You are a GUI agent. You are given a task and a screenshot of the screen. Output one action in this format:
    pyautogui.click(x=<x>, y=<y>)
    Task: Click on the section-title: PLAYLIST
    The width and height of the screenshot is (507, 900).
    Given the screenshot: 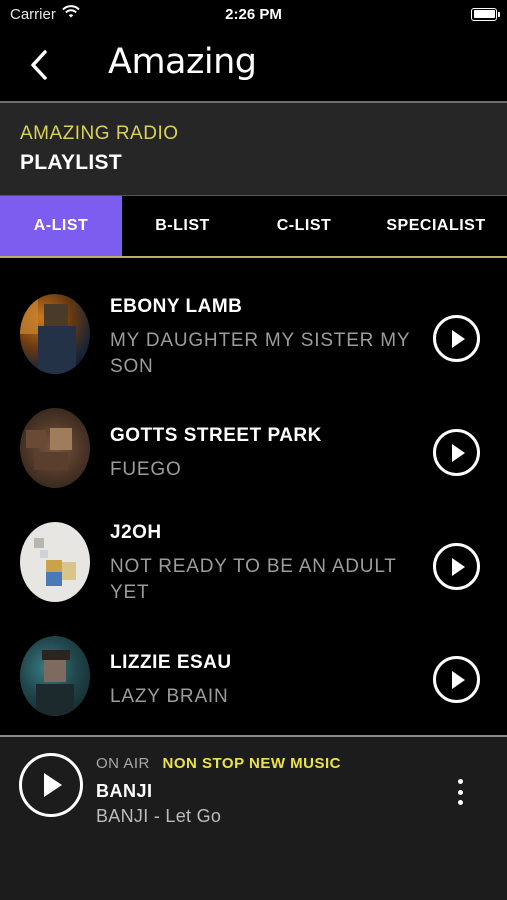 What is the action you would take?
    pyautogui.click(x=71, y=162)
    